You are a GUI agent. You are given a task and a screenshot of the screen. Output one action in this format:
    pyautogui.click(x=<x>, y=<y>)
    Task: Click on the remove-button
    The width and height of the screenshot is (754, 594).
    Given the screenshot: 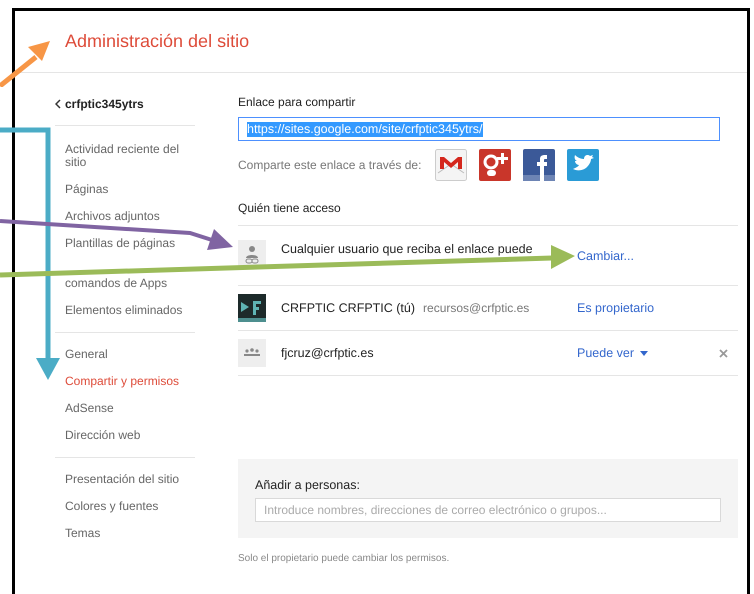 What is the action you would take?
    pyautogui.click(x=723, y=353)
    